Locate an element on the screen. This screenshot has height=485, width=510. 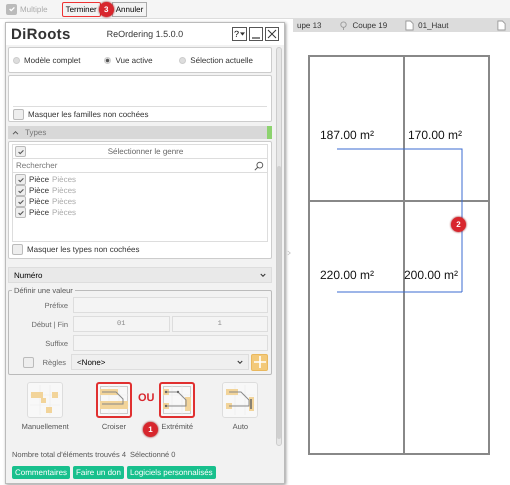
rules-checkbox is located at coordinates (28, 362).